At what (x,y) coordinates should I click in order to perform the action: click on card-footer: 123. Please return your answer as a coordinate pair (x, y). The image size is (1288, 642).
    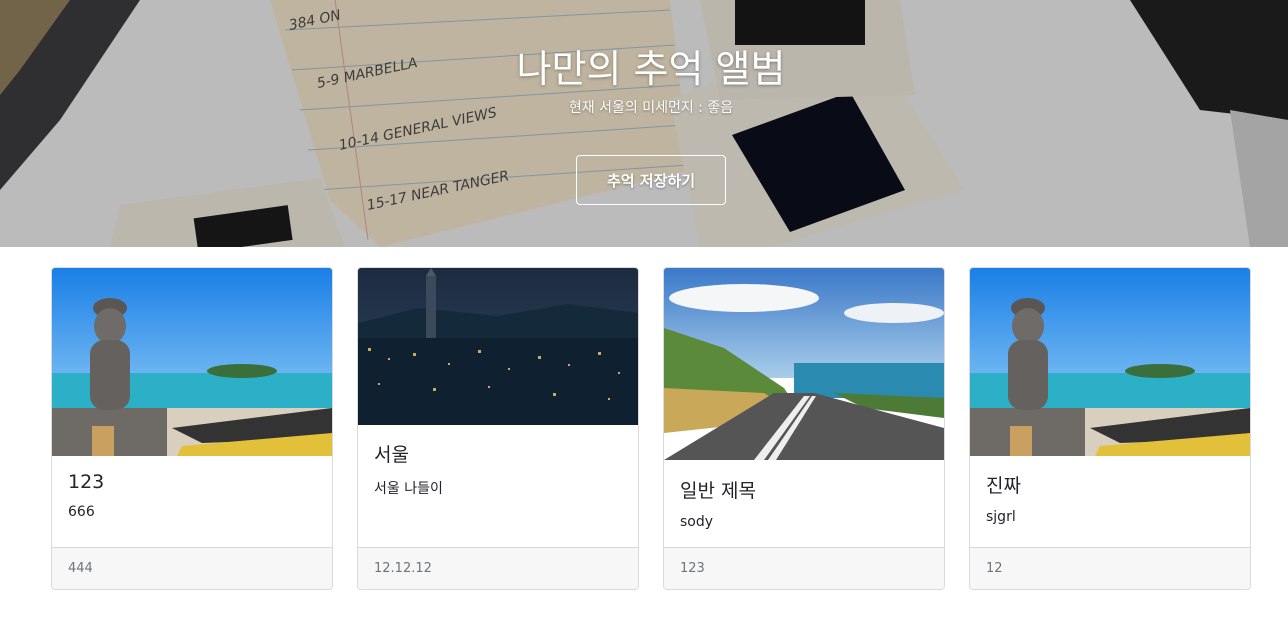
    Looking at the image, I should click on (804, 568).